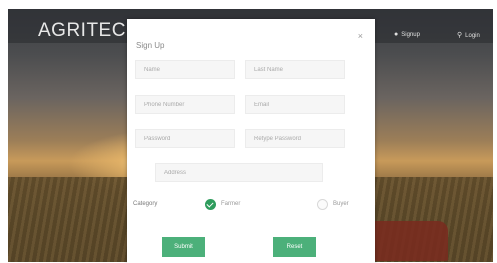  What do you see at coordinates (360, 36) in the screenshot?
I see `close-icon: ×` at bounding box center [360, 36].